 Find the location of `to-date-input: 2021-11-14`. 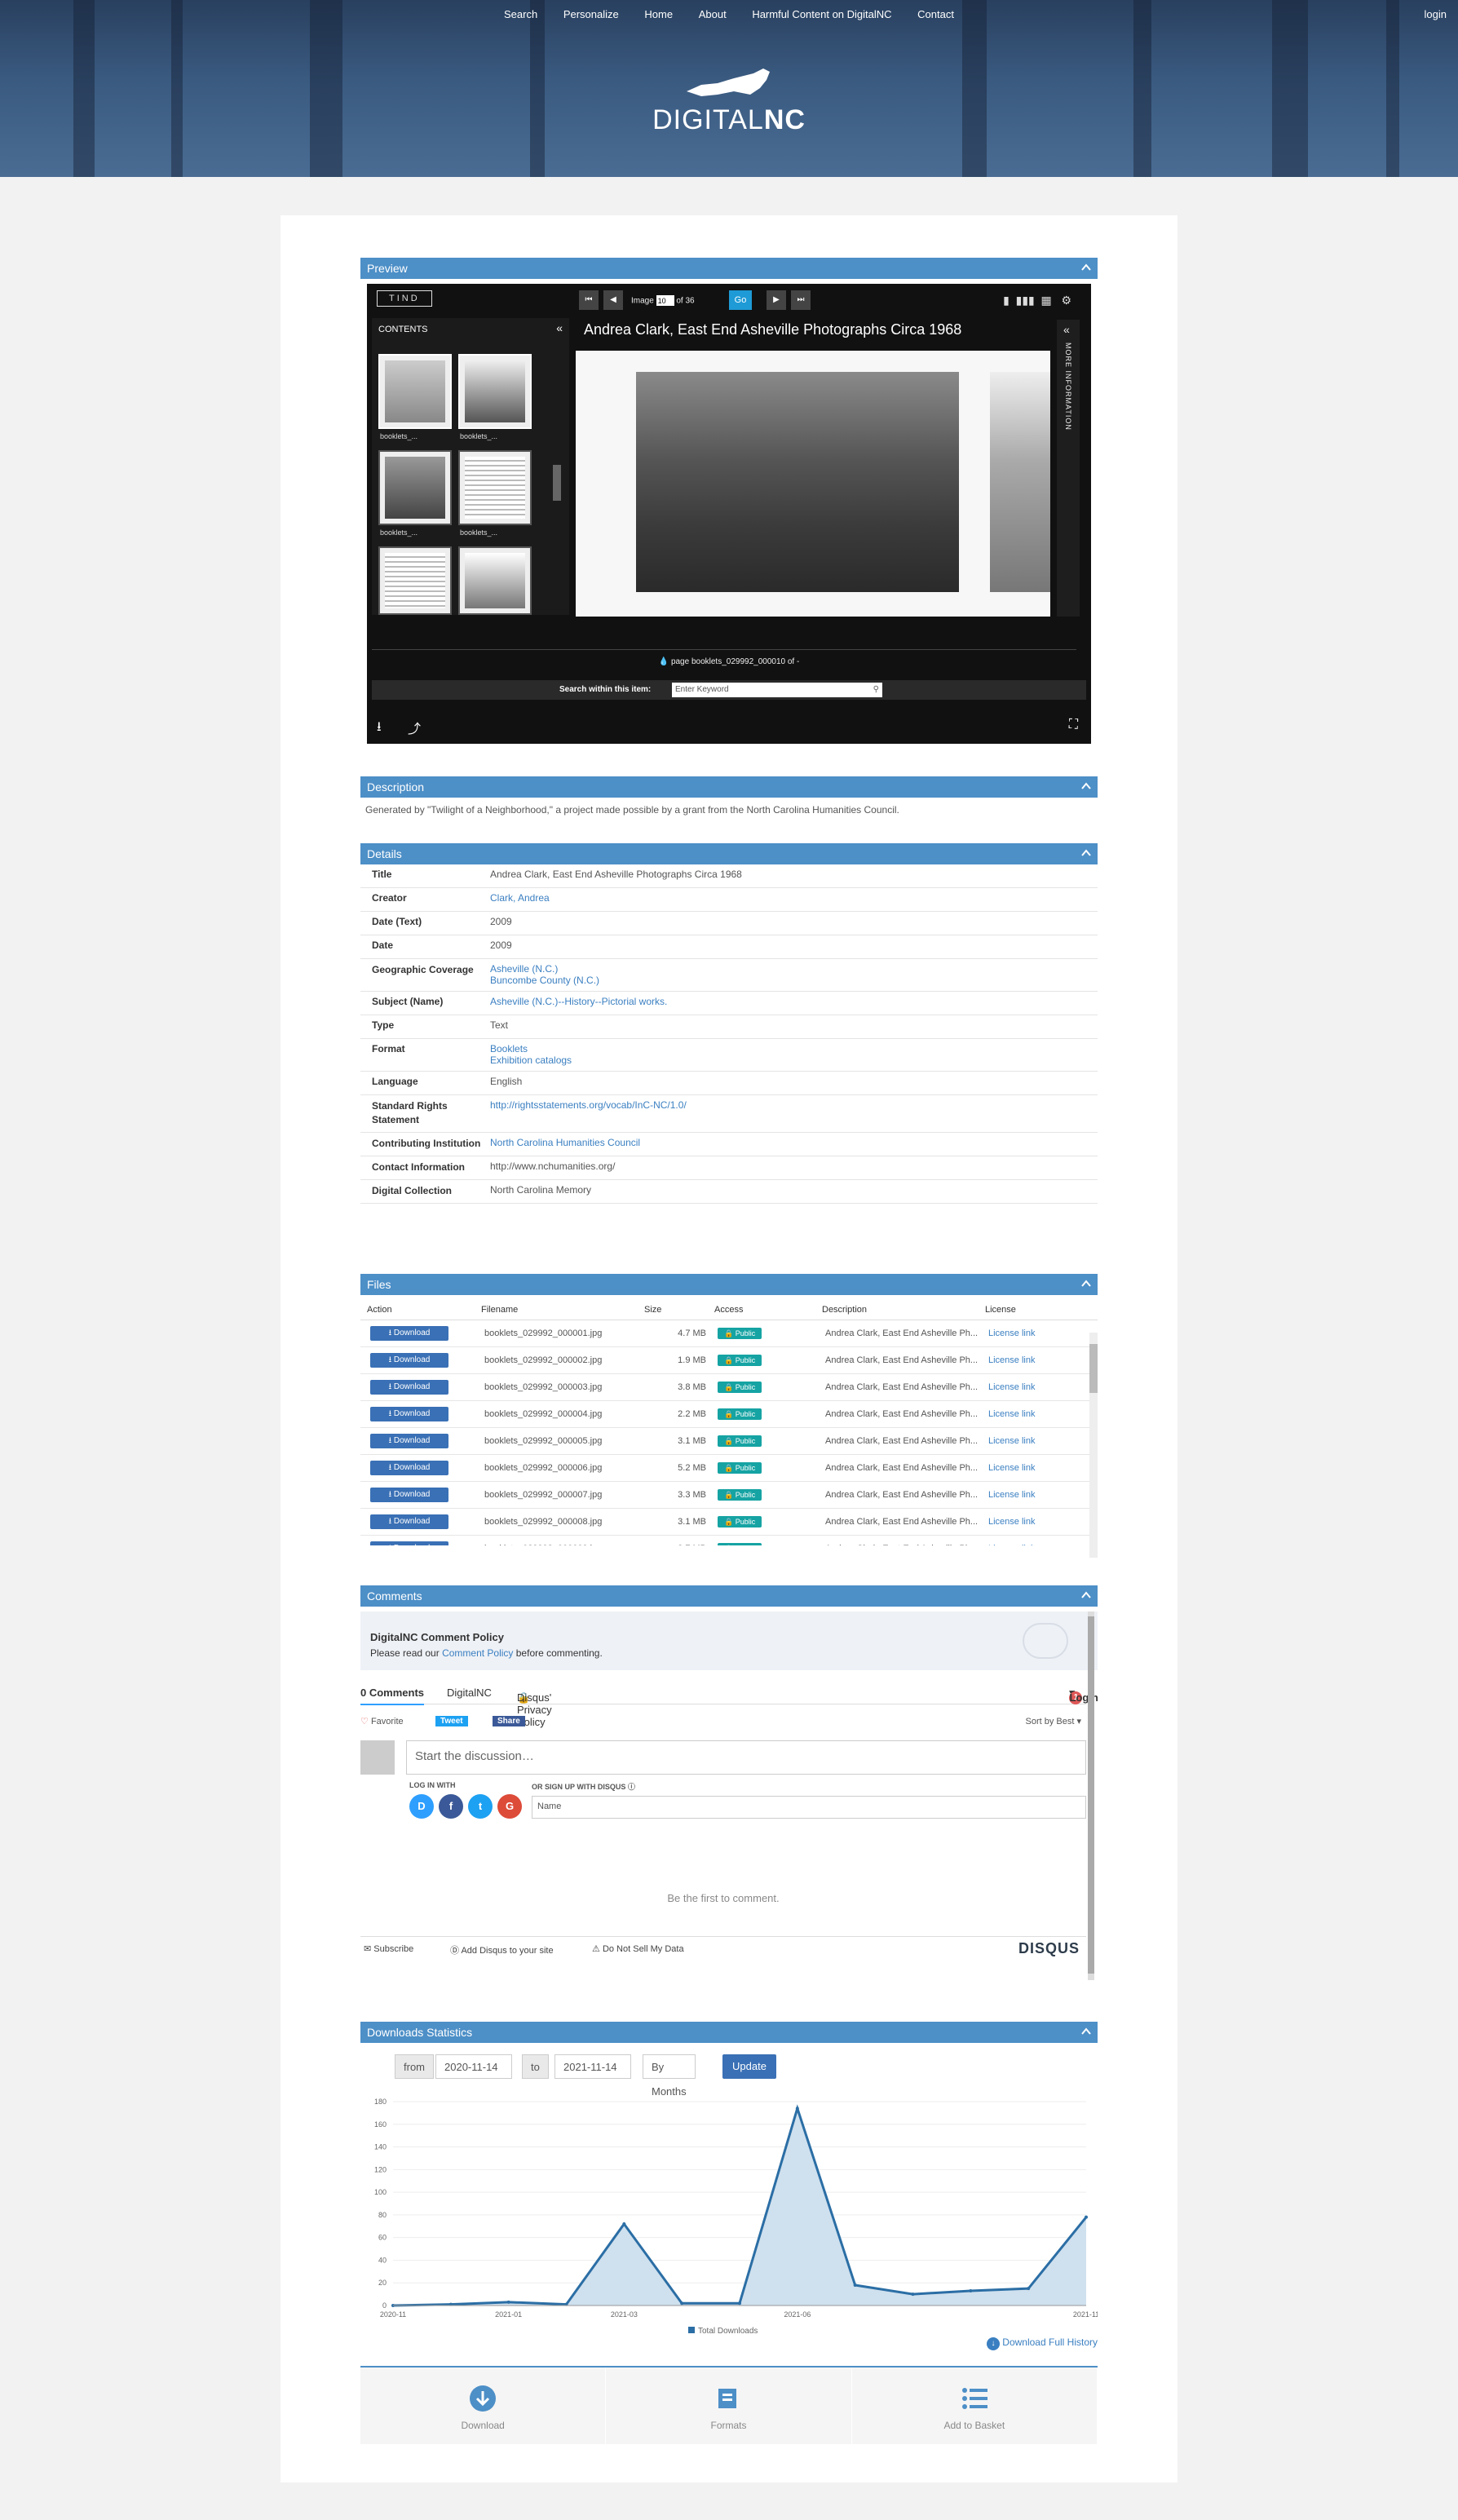

to-date-input: 2021-11-14 is located at coordinates (592, 2066).